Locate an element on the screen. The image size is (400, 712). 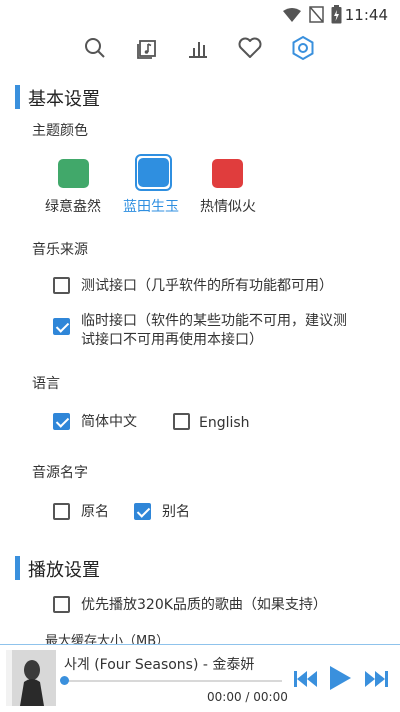
theme-option-blue is located at coordinates (153, 172).